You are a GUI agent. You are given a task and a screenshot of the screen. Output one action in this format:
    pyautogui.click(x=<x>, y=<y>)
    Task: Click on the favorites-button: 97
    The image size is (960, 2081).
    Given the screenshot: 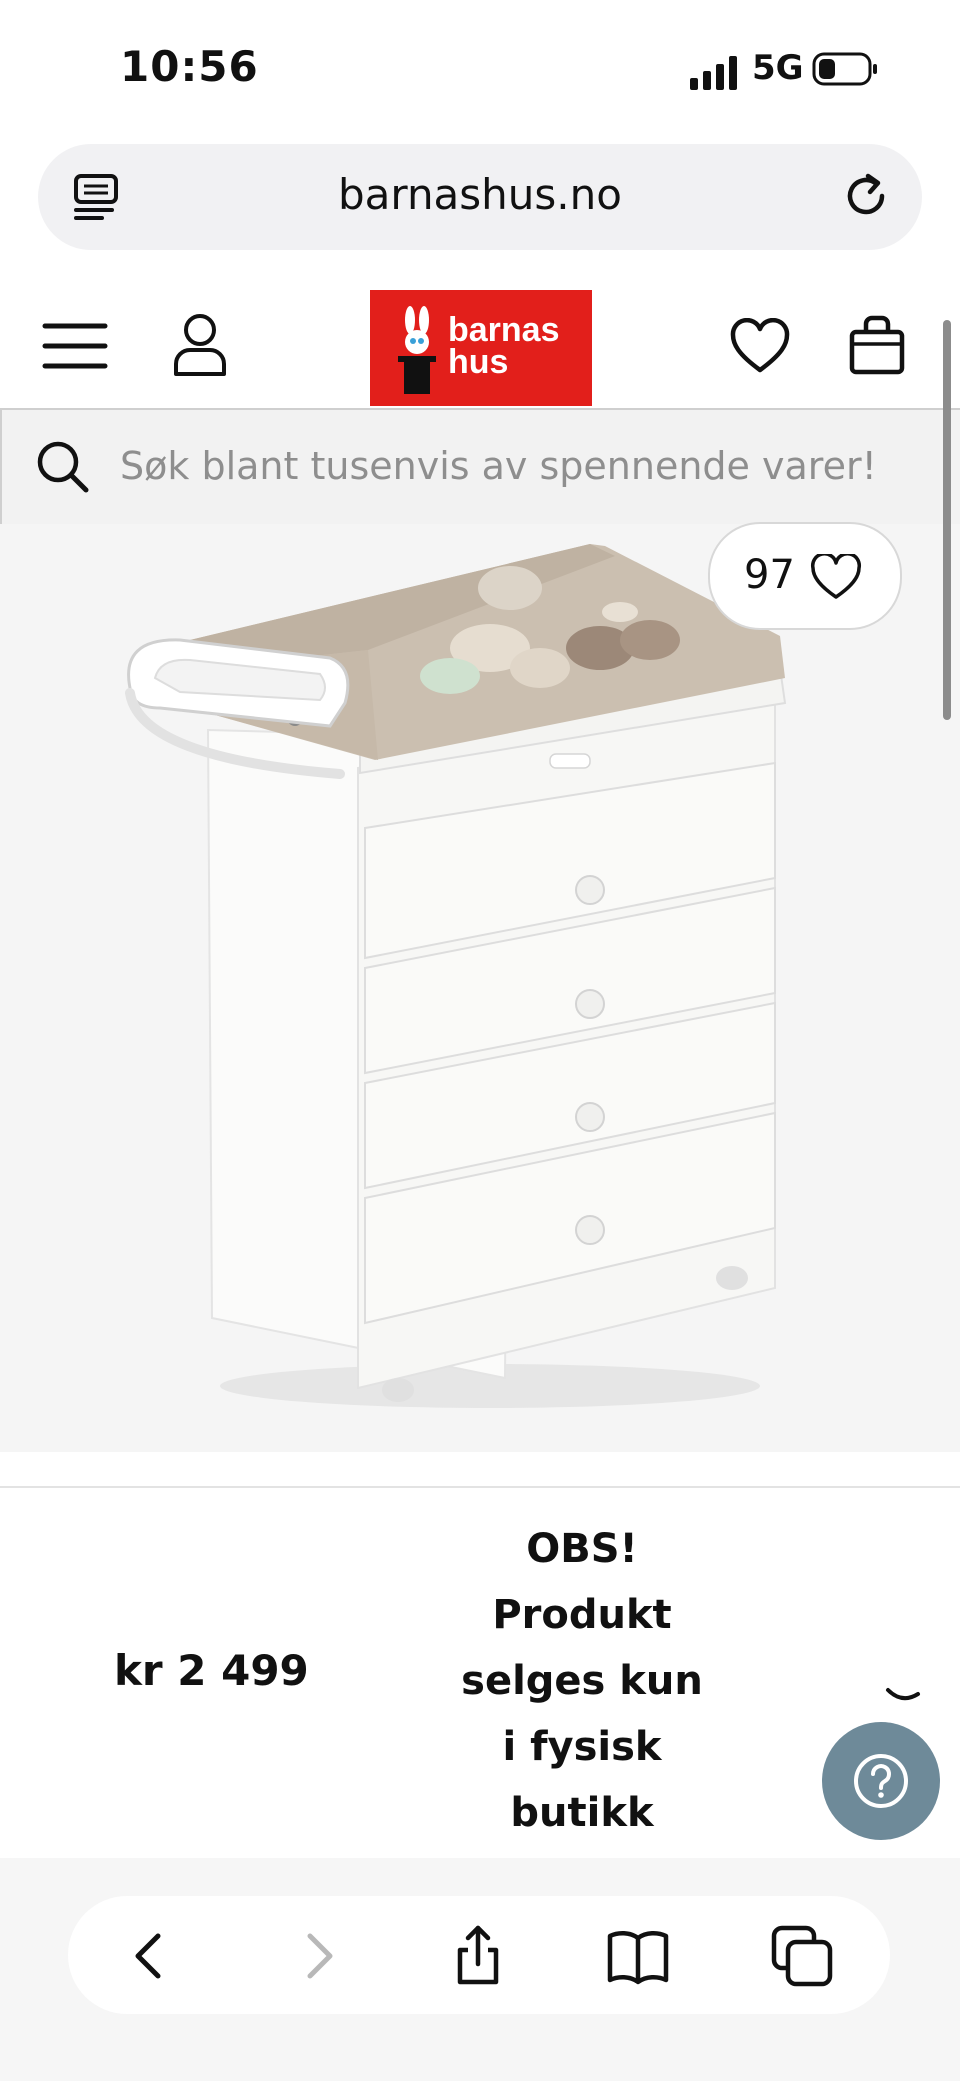 What is the action you would take?
    pyautogui.click(x=805, y=576)
    